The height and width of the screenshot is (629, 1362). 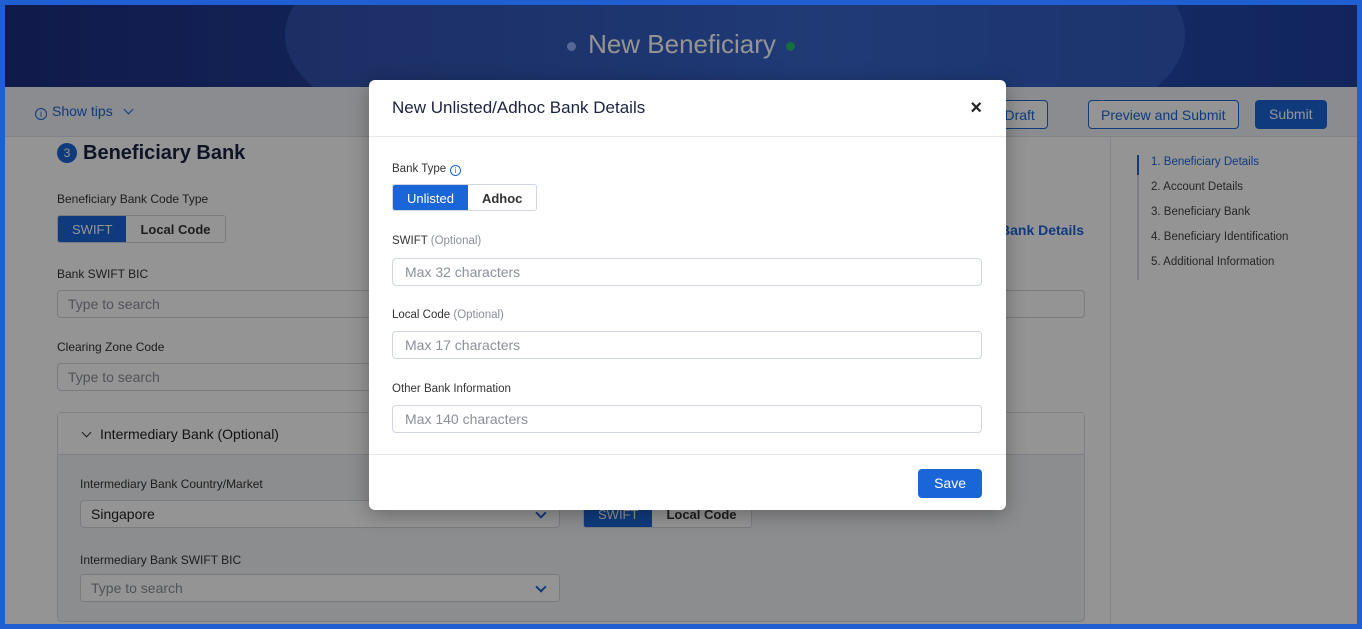 I want to click on close-icon: ×, so click(x=976, y=108).